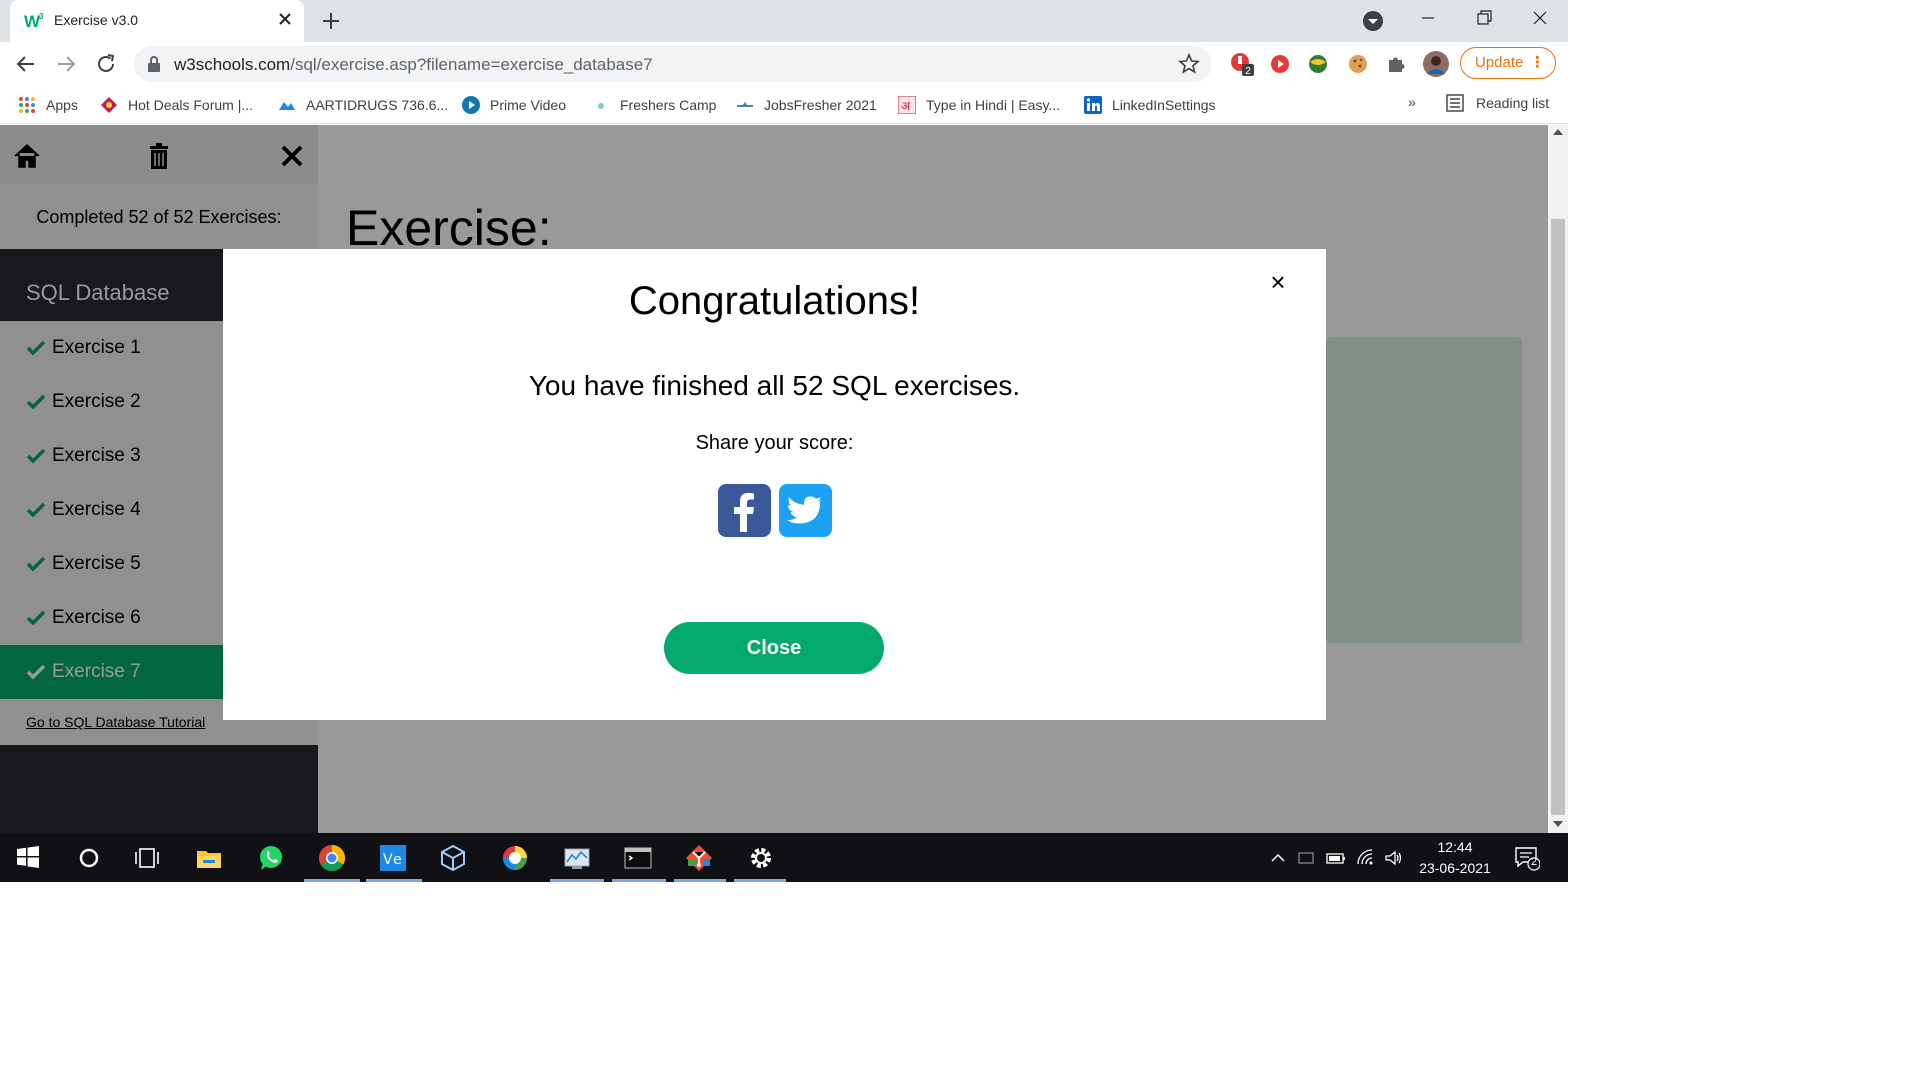 The image size is (1920, 1080). I want to click on back-icon, so click(26, 64).